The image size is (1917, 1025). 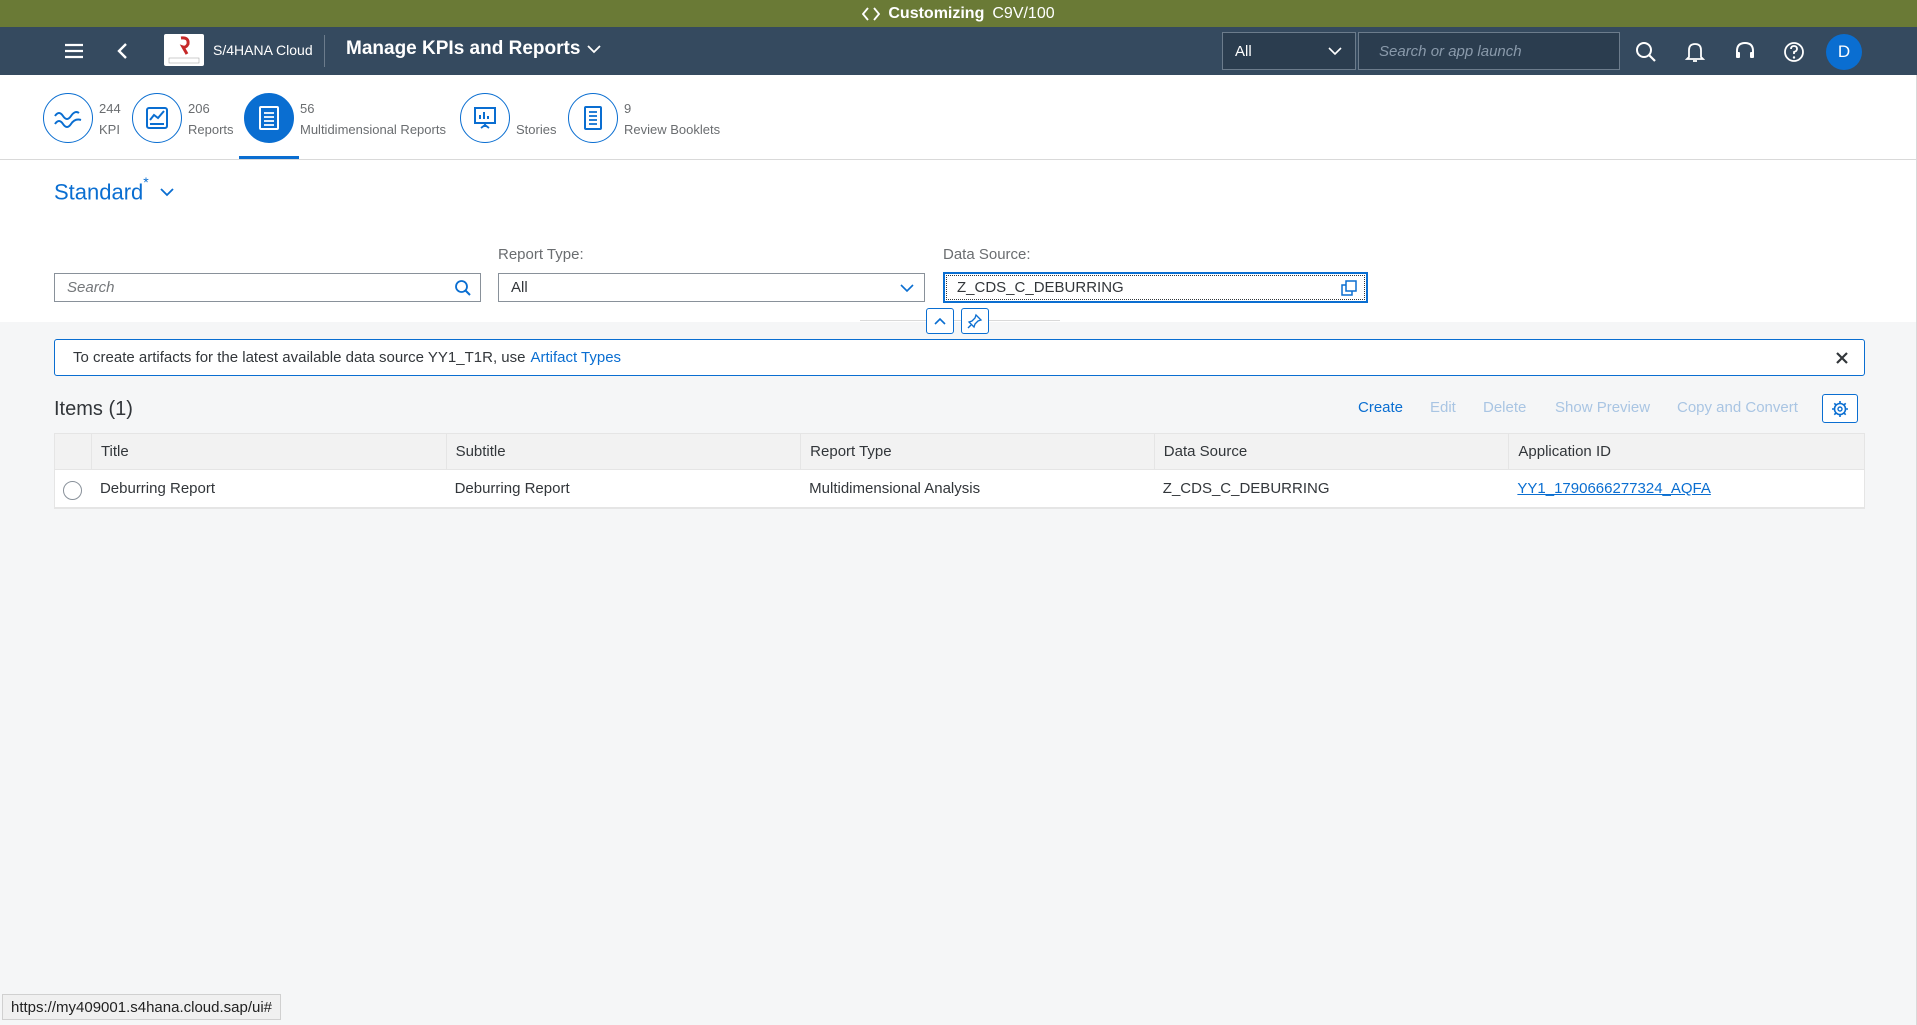 What do you see at coordinates (199, 108) in the screenshot?
I see `tab-reports-count: 206` at bounding box center [199, 108].